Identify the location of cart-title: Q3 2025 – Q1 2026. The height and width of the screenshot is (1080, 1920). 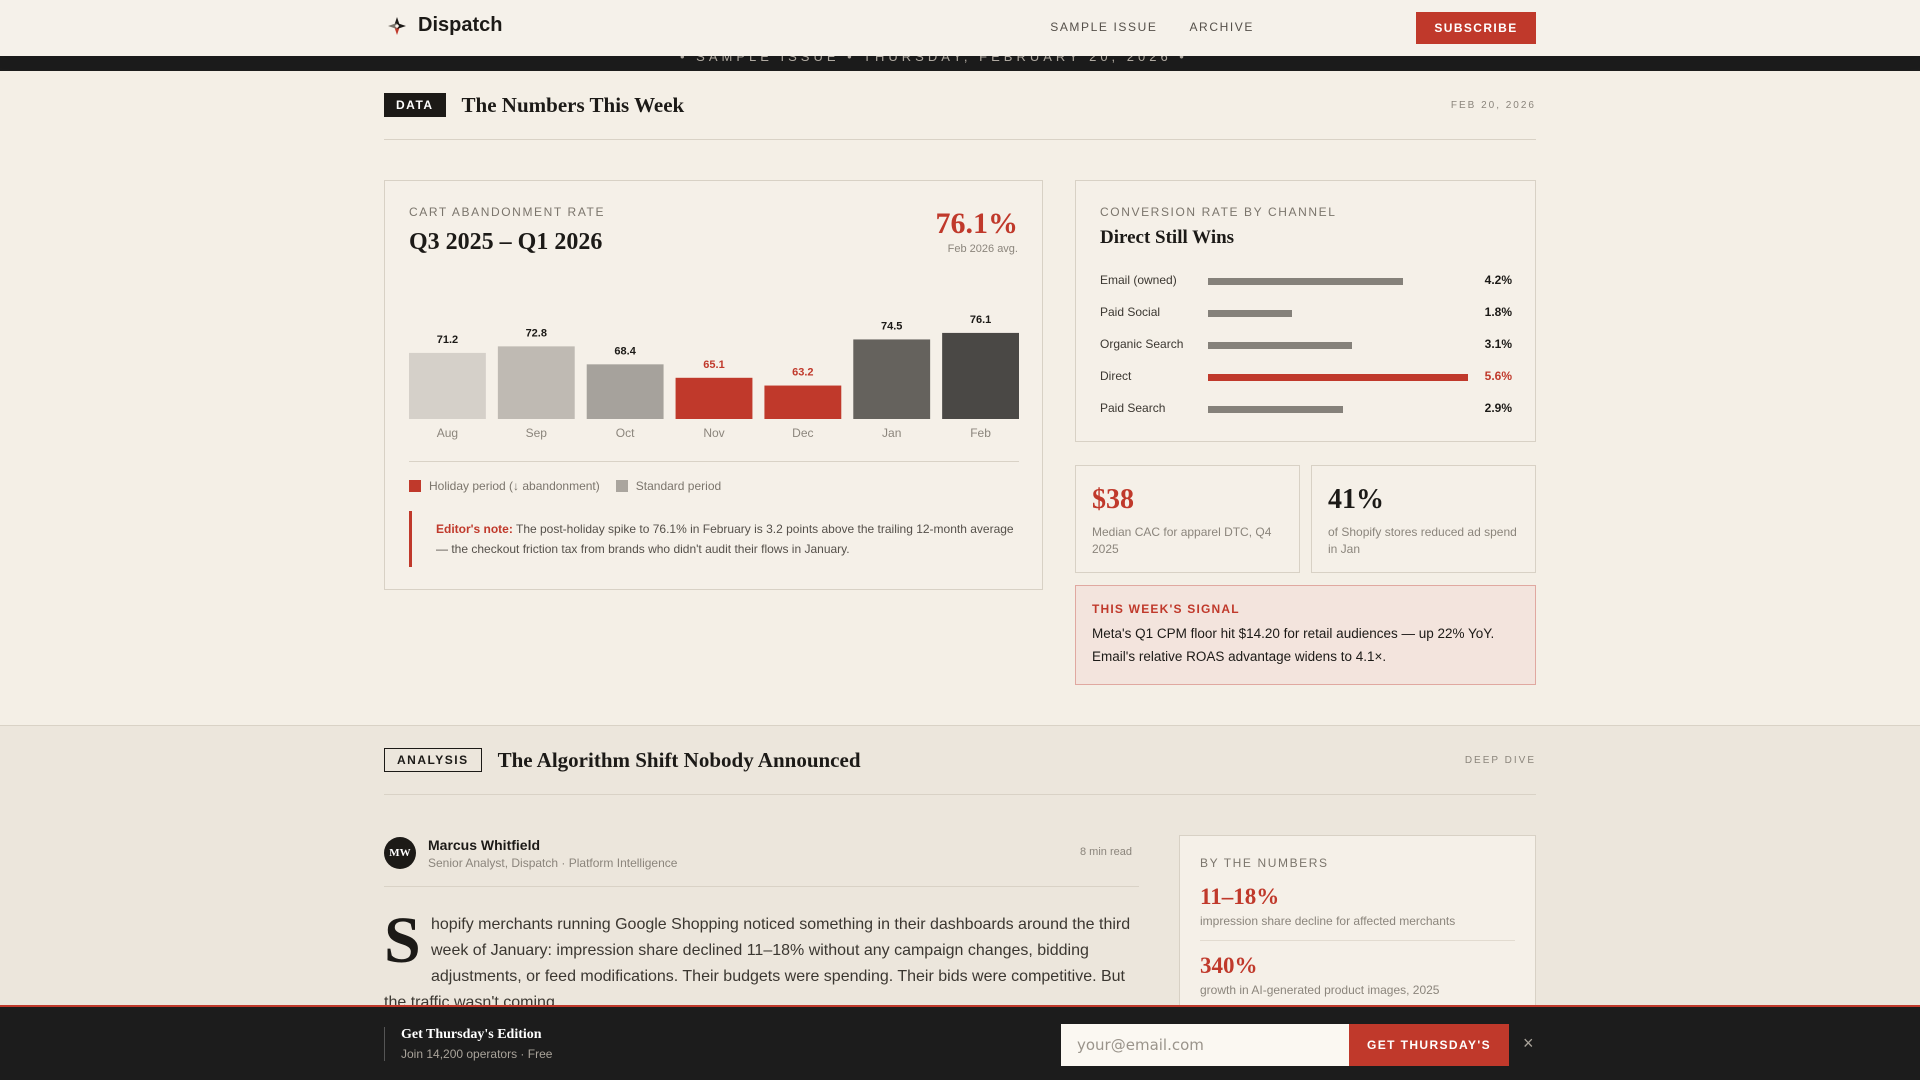
(506, 242).